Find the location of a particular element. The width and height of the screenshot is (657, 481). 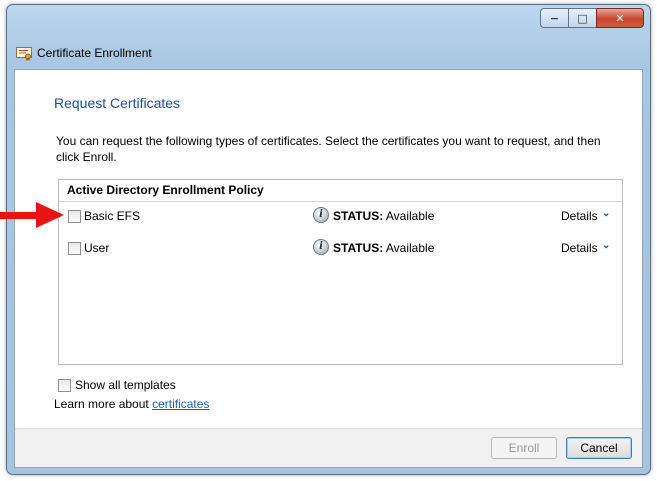

certificate-row-user: User i STATUS: Available Details ⌄ is located at coordinates (340, 249).